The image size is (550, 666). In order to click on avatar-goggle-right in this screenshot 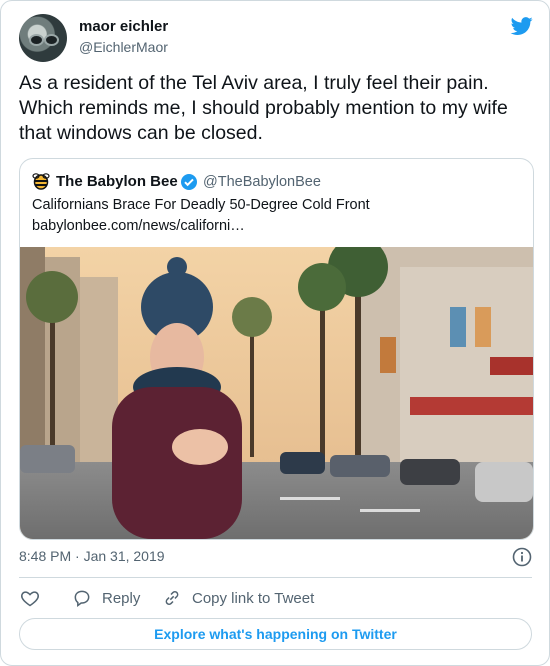, I will do `click(51, 40)`.